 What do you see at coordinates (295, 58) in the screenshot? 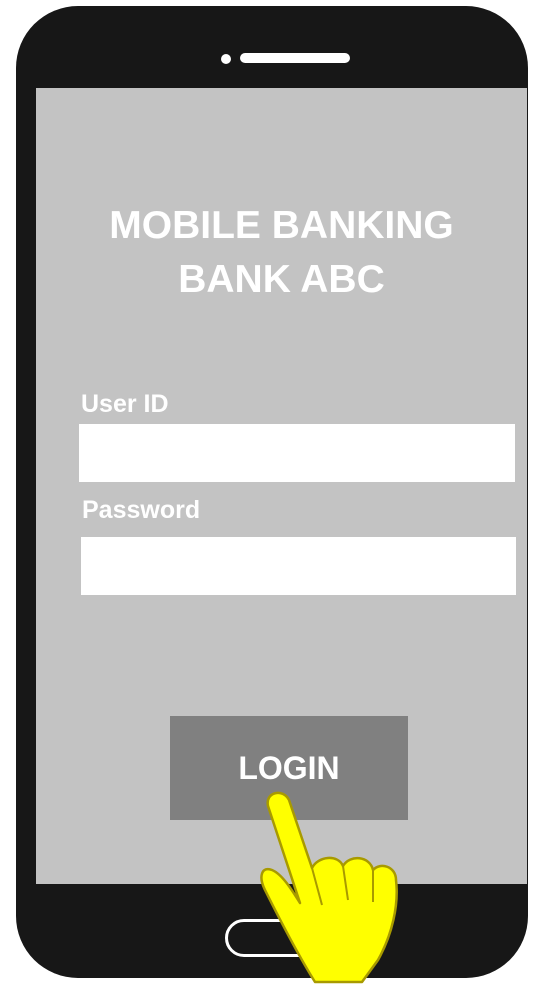
I see `speaker-icon` at bounding box center [295, 58].